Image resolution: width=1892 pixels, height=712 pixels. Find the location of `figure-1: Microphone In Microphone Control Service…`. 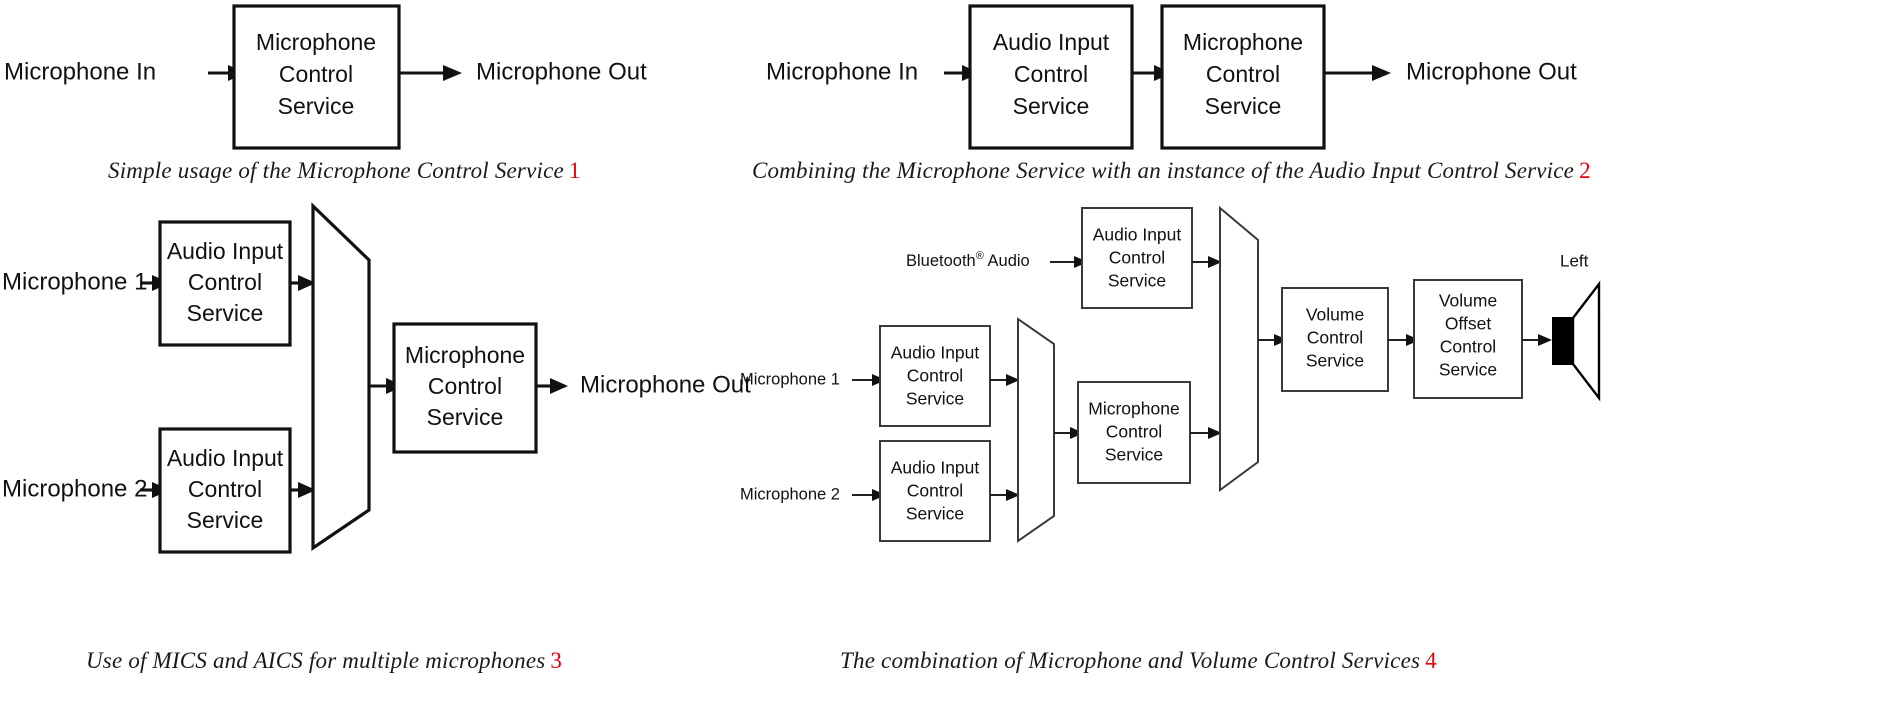

figure-1: Microphone In Microphone Control Service… is located at coordinates (350, 90).